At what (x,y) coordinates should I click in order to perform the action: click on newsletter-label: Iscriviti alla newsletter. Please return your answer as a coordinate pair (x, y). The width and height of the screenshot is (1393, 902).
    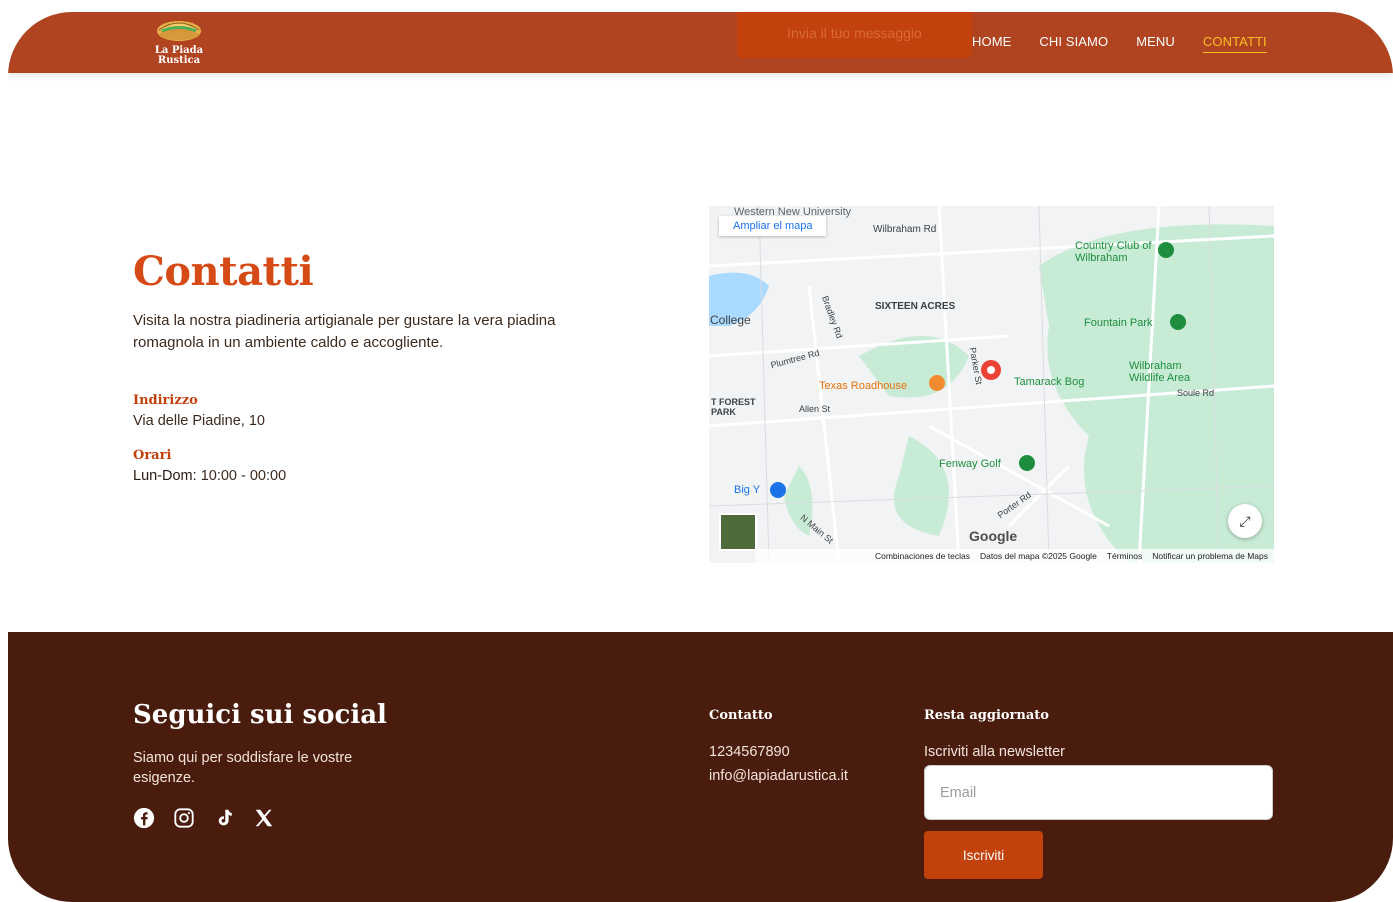
    Looking at the image, I should click on (995, 752).